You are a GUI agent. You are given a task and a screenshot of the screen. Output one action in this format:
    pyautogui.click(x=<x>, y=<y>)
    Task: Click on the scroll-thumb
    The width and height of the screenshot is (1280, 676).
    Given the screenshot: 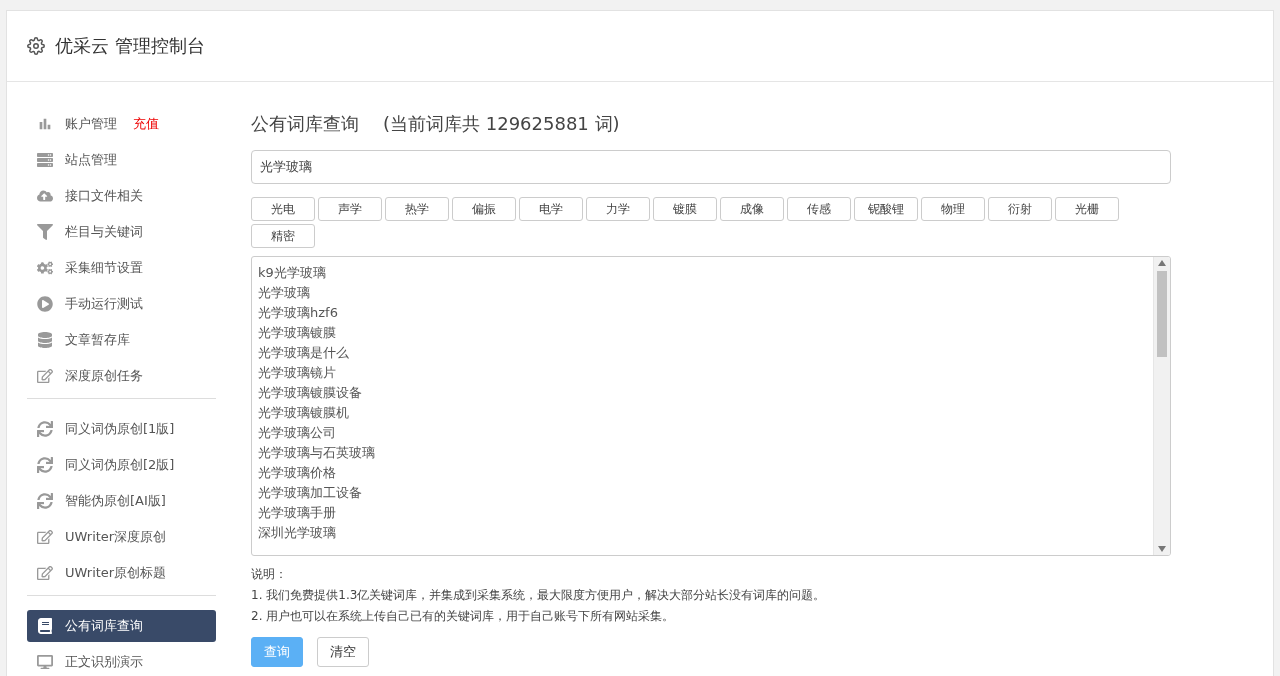 What is the action you would take?
    pyautogui.click(x=1162, y=314)
    